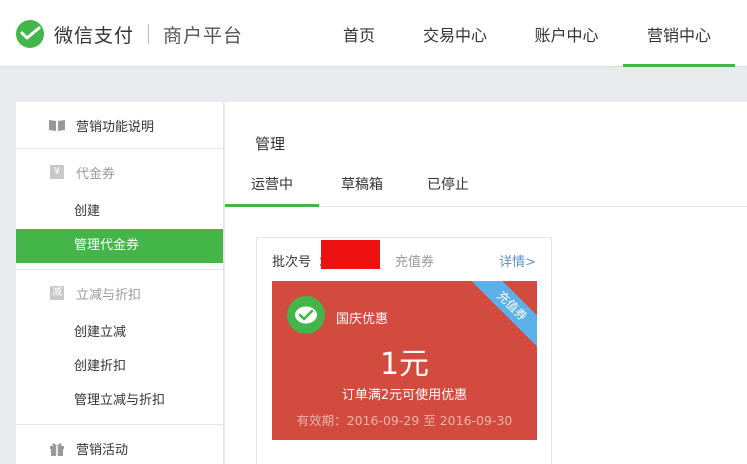 This screenshot has height=464, width=747. Describe the element at coordinates (362, 187) in the screenshot. I see `tab-drafts: 草稿箱` at that location.